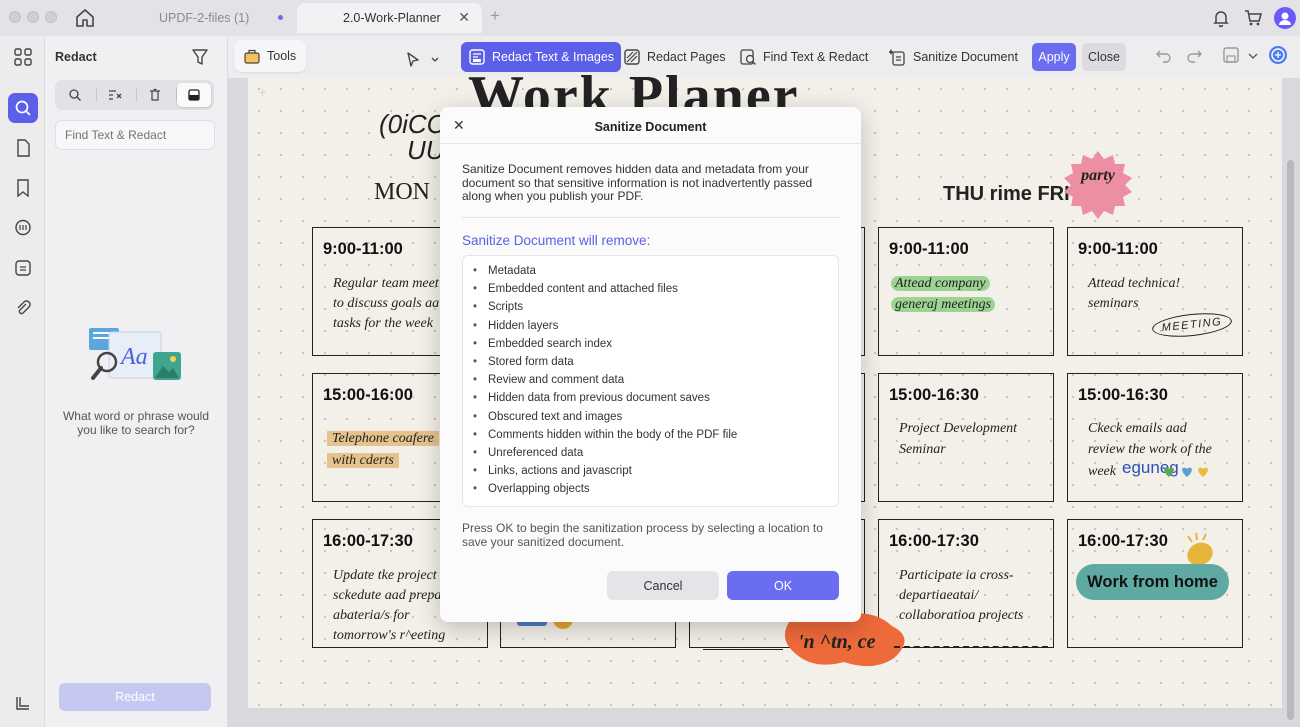 The image size is (1300, 727). I want to click on schedule-cell: 15:00-16:30 Project Development Seminar, so click(966, 437).